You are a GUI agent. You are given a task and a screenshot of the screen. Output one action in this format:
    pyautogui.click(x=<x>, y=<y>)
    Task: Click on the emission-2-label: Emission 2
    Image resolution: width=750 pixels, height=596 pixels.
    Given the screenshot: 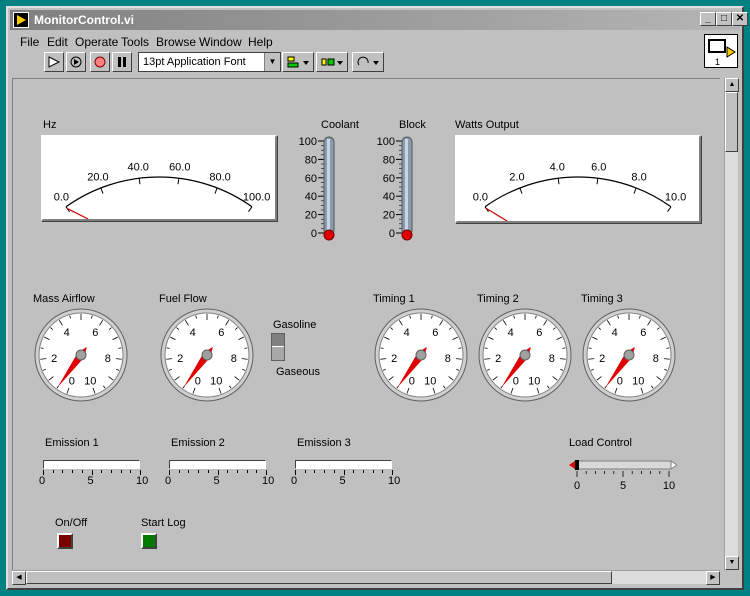 What is the action you would take?
    pyautogui.click(x=198, y=443)
    